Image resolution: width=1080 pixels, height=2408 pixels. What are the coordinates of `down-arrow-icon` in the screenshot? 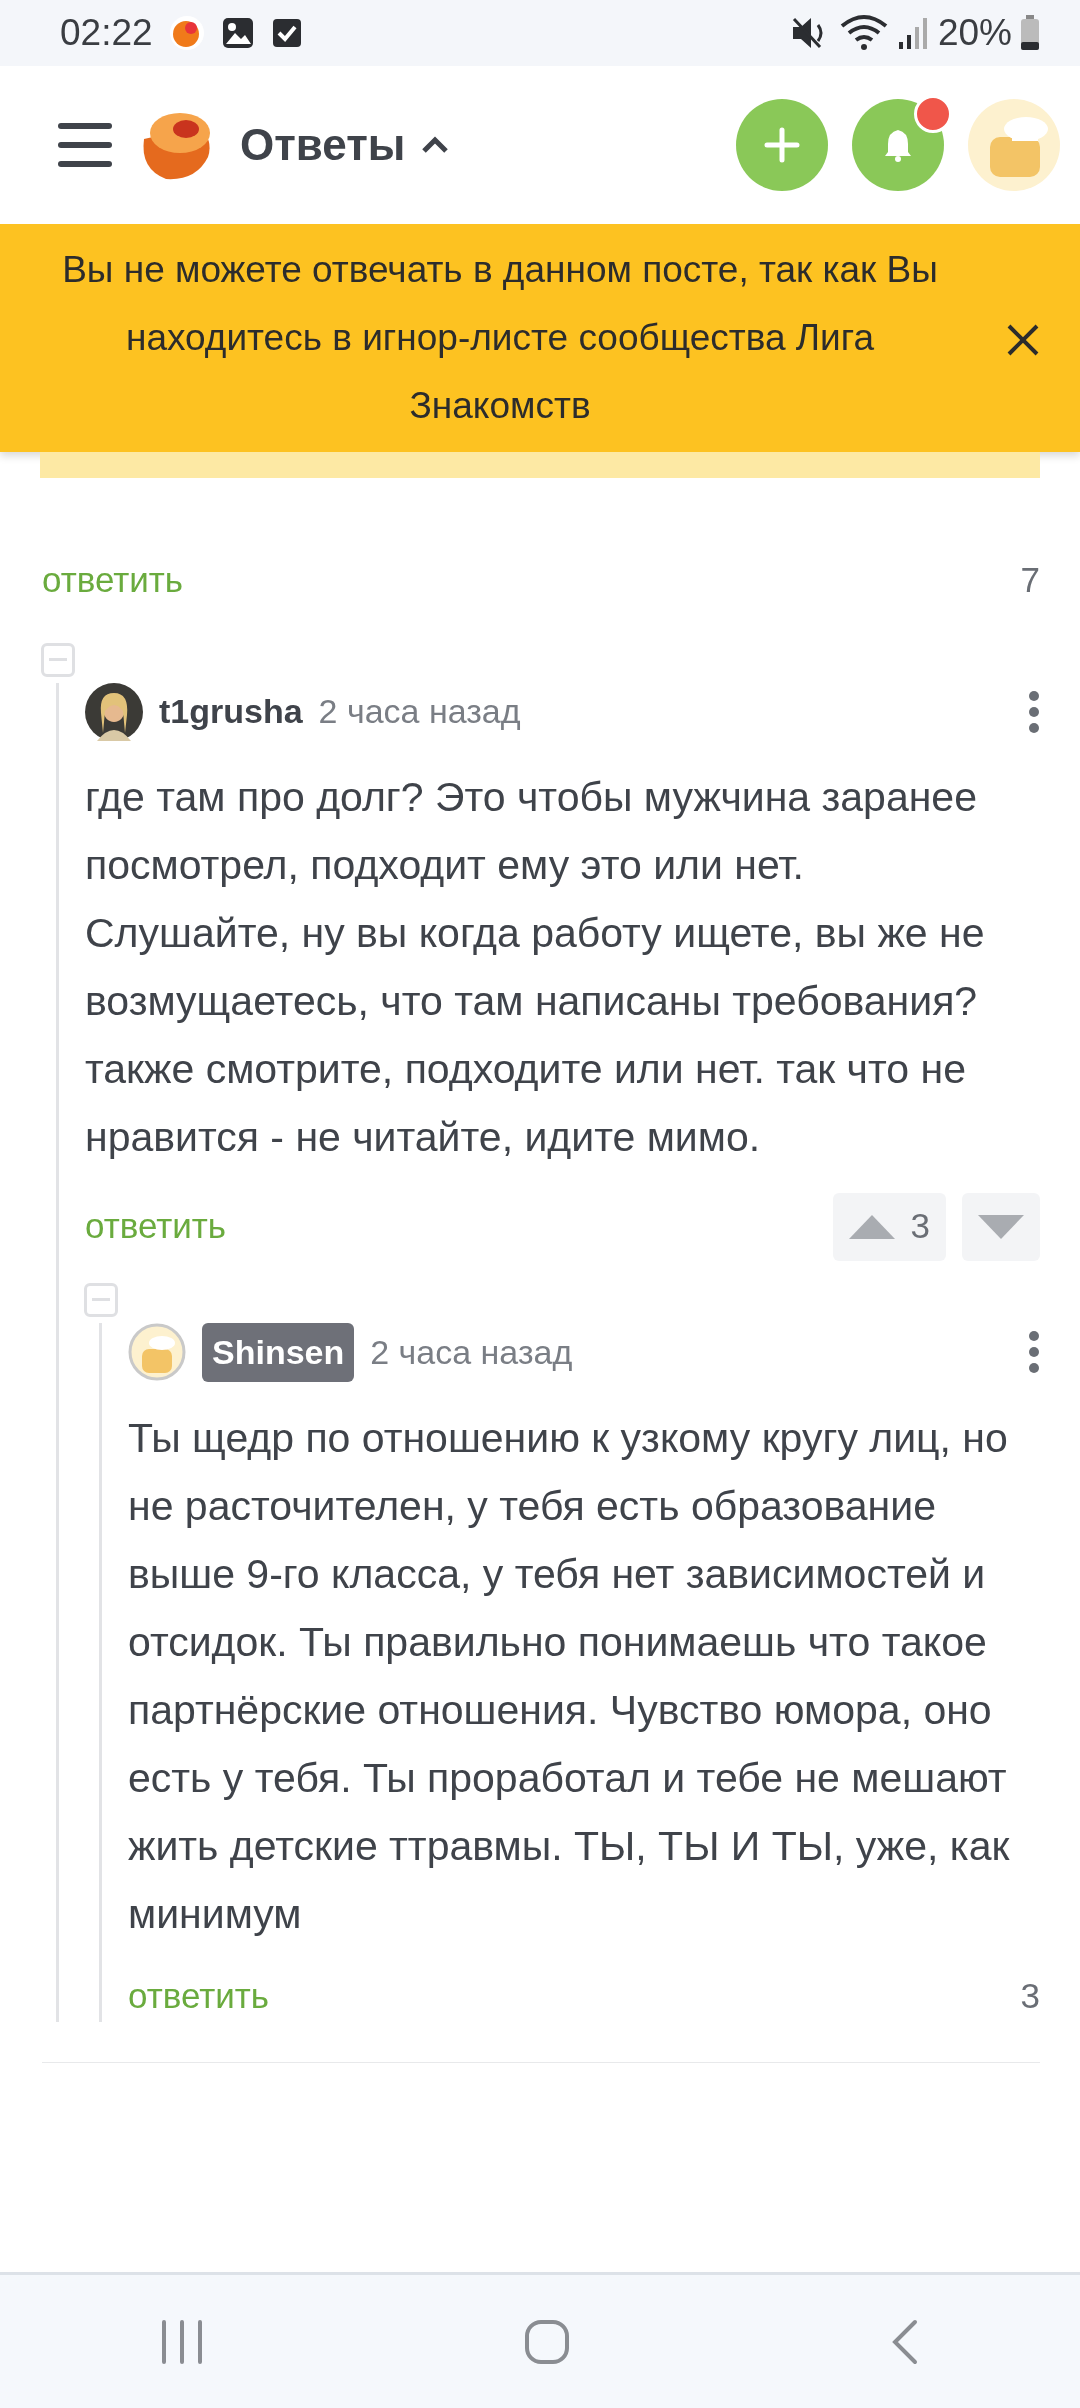 It's located at (1001, 1226).